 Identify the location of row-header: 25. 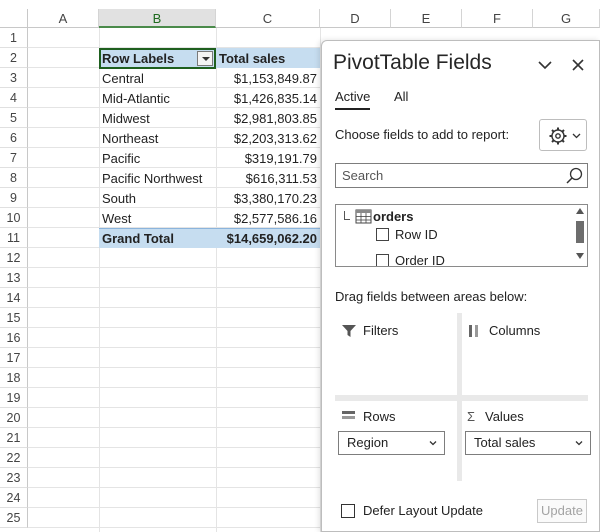
(14, 518).